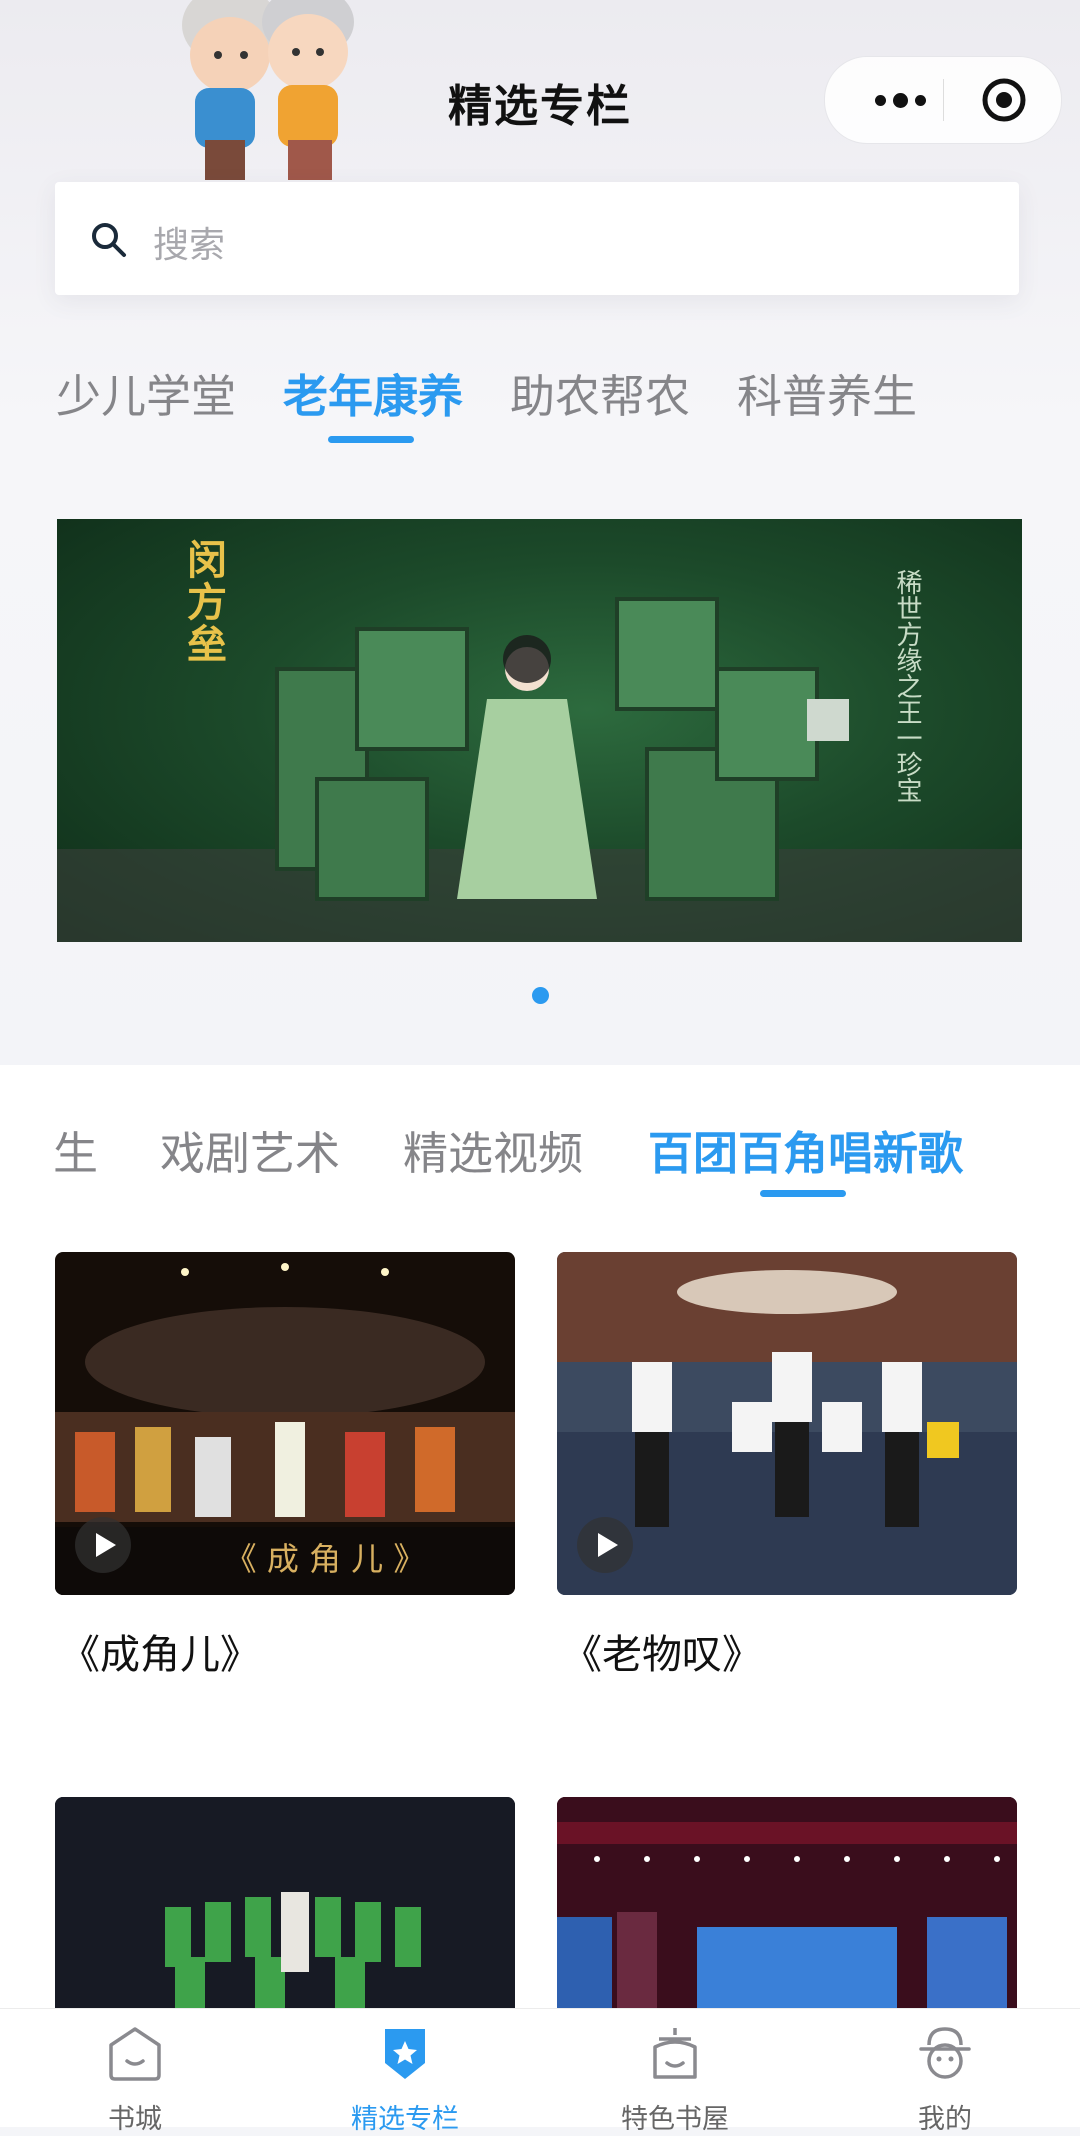 This screenshot has height=2136, width=1080. I want to click on tabbar-item-featured: 精选专栏, so click(405, 2072).